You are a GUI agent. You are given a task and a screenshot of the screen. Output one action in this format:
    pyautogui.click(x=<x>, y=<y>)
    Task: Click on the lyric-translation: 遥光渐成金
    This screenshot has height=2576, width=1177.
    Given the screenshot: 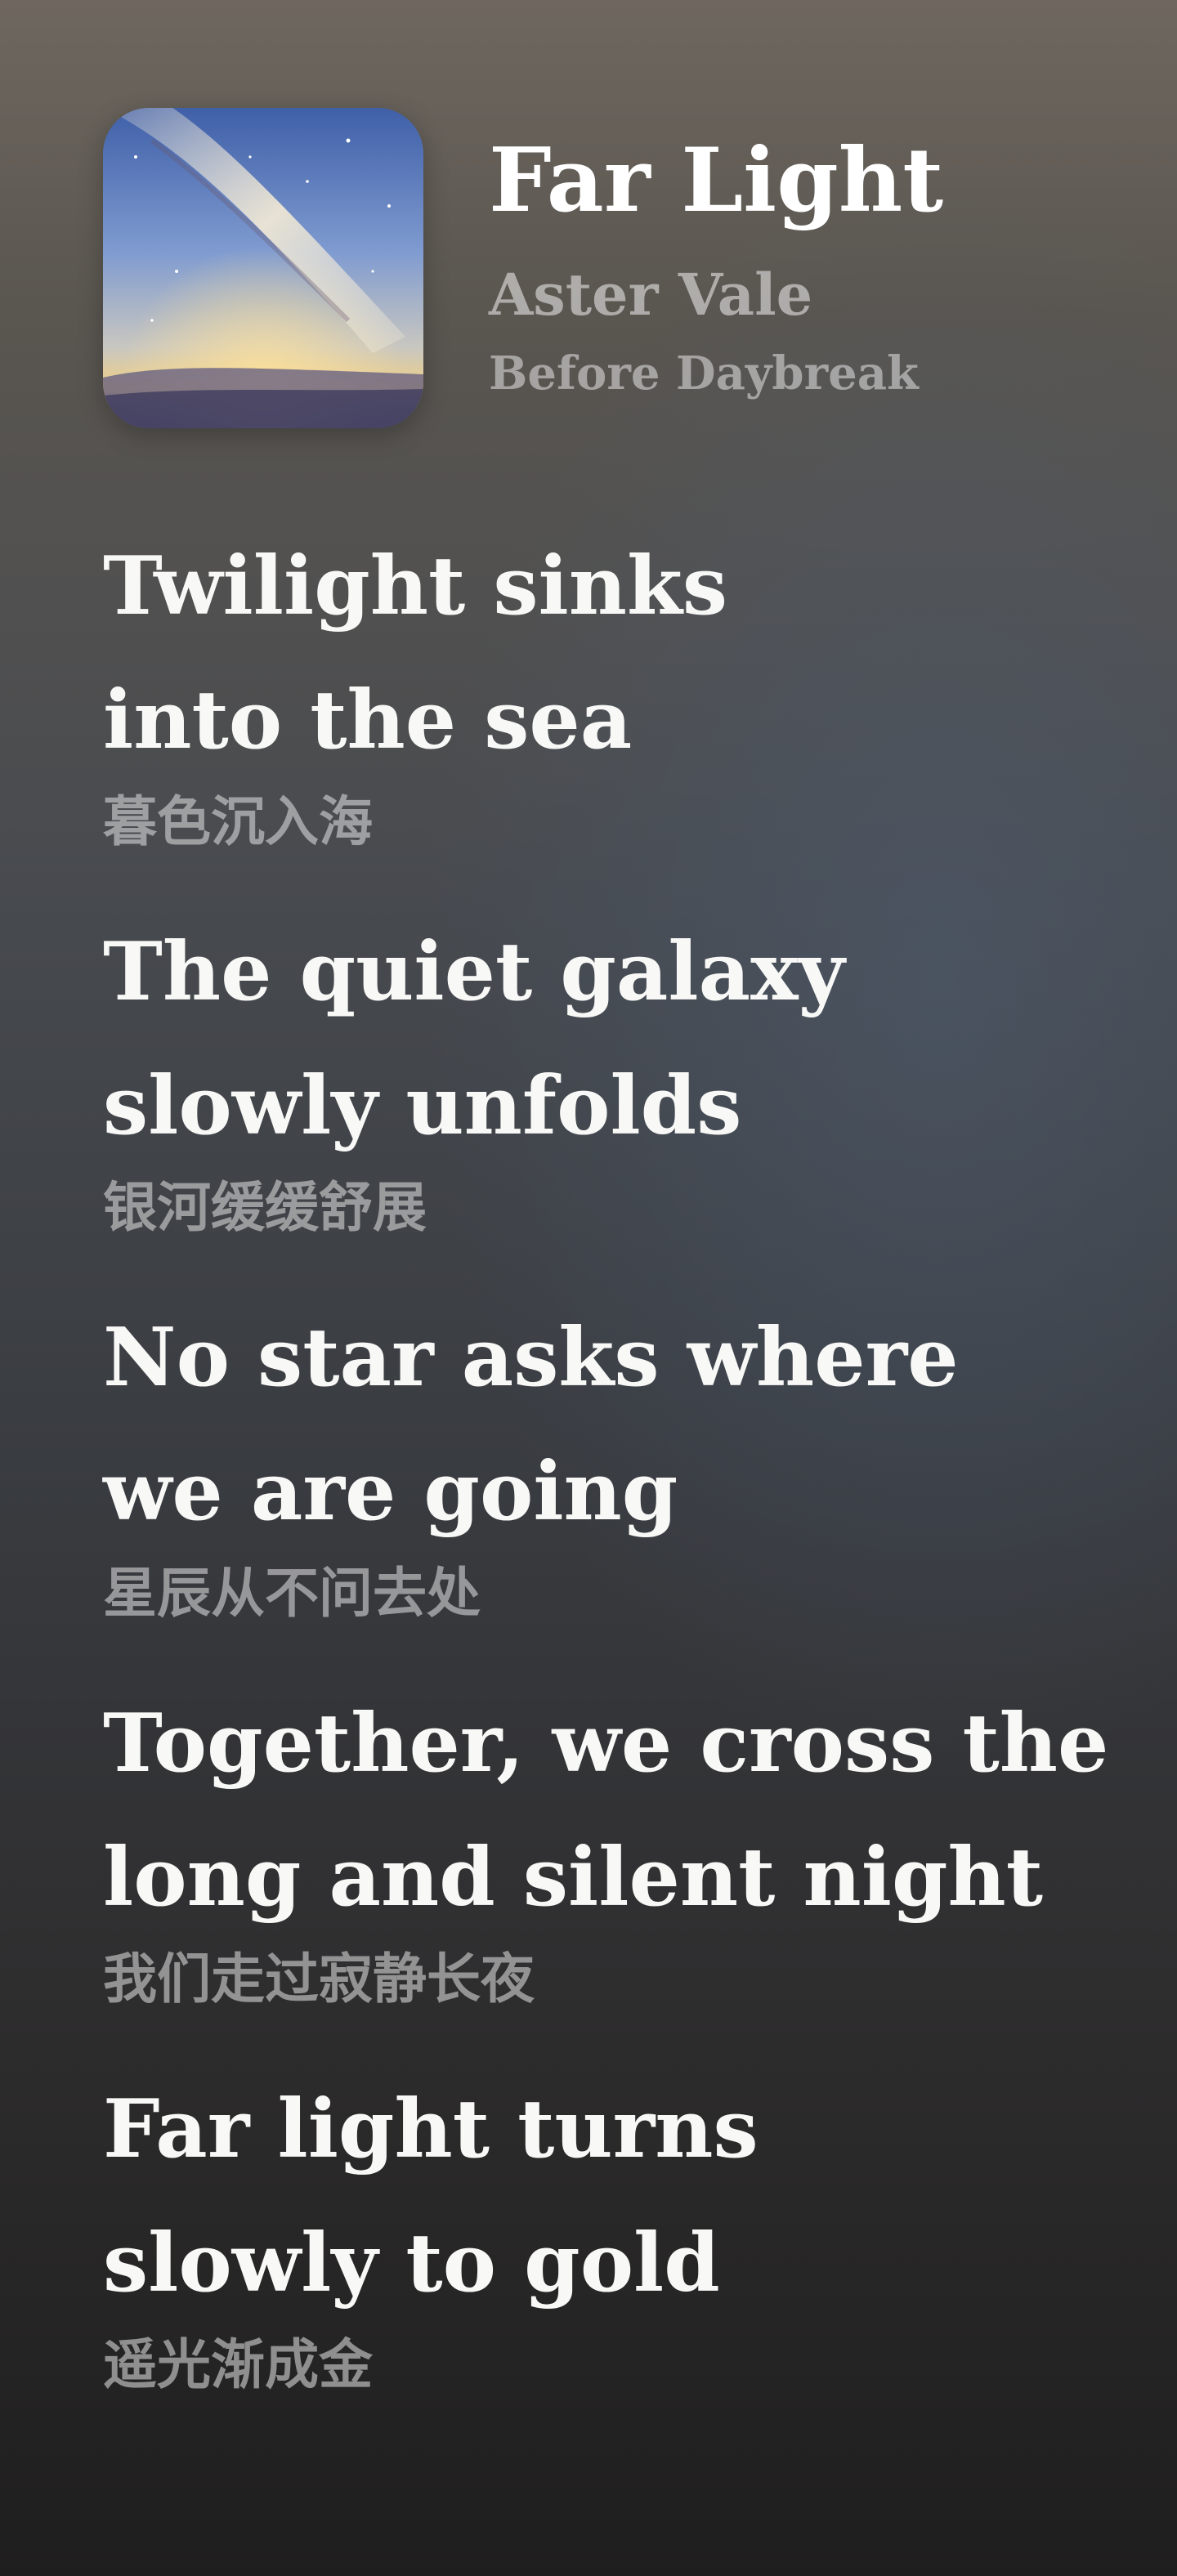 What is the action you would take?
    pyautogui.click(x=238, y=2364)
    